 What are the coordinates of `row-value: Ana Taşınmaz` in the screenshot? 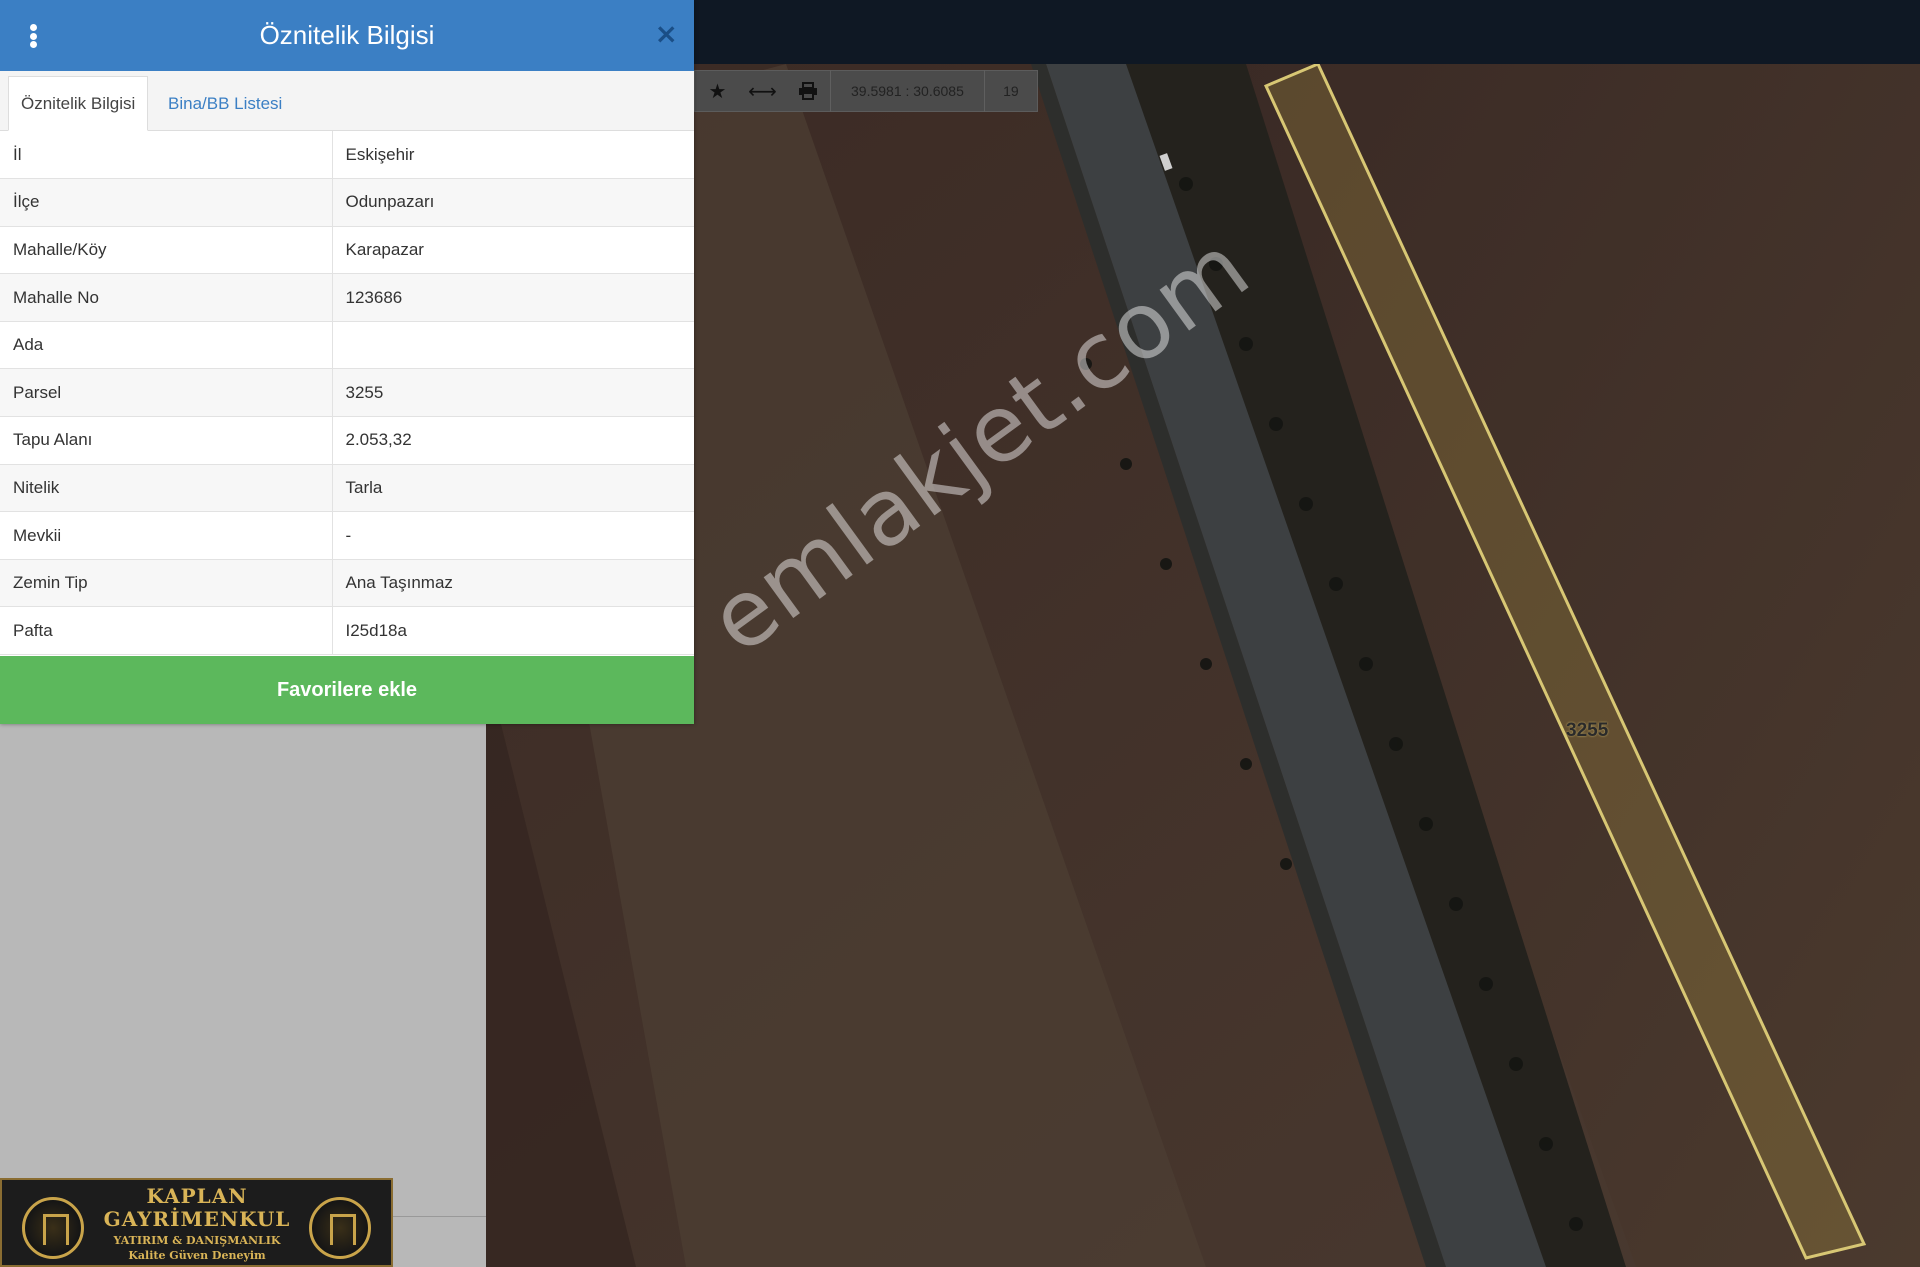 It's located at (513, 583).